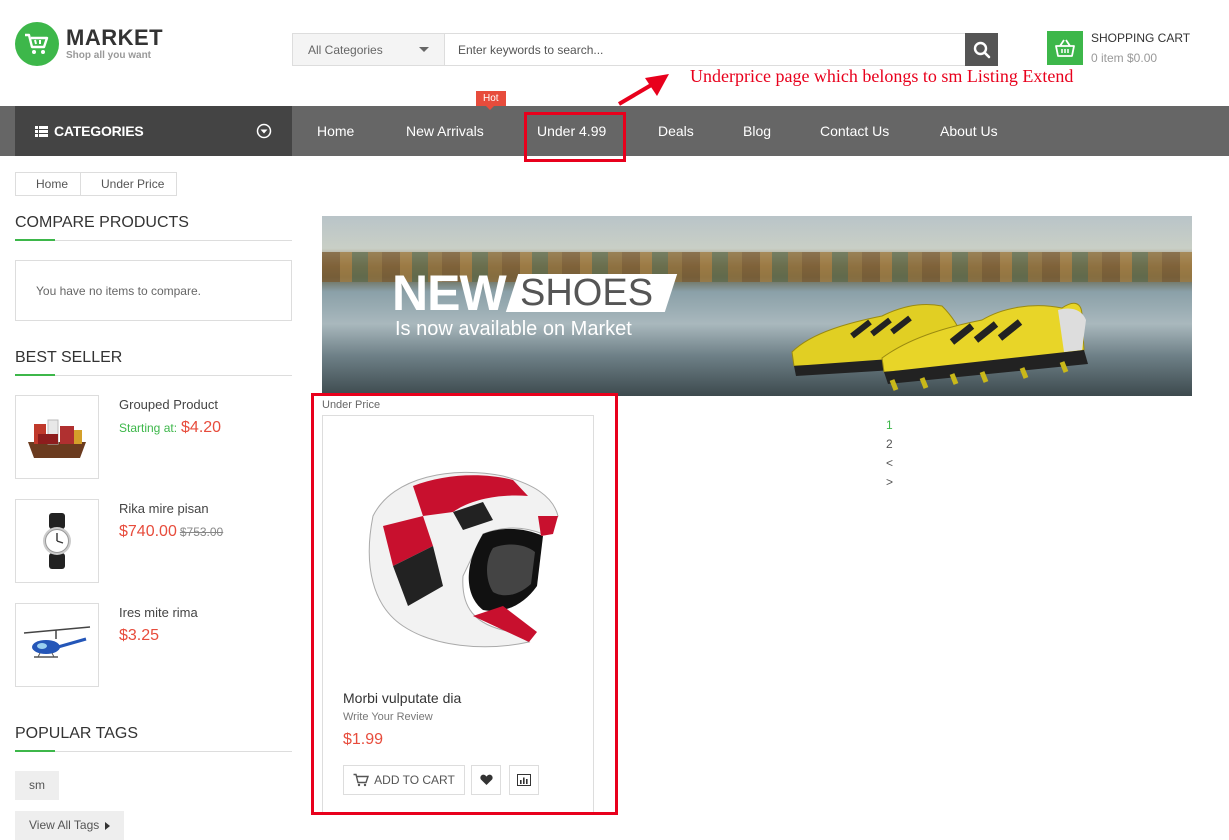  I want to click on nav-deals: Deals, so click(676, 131).